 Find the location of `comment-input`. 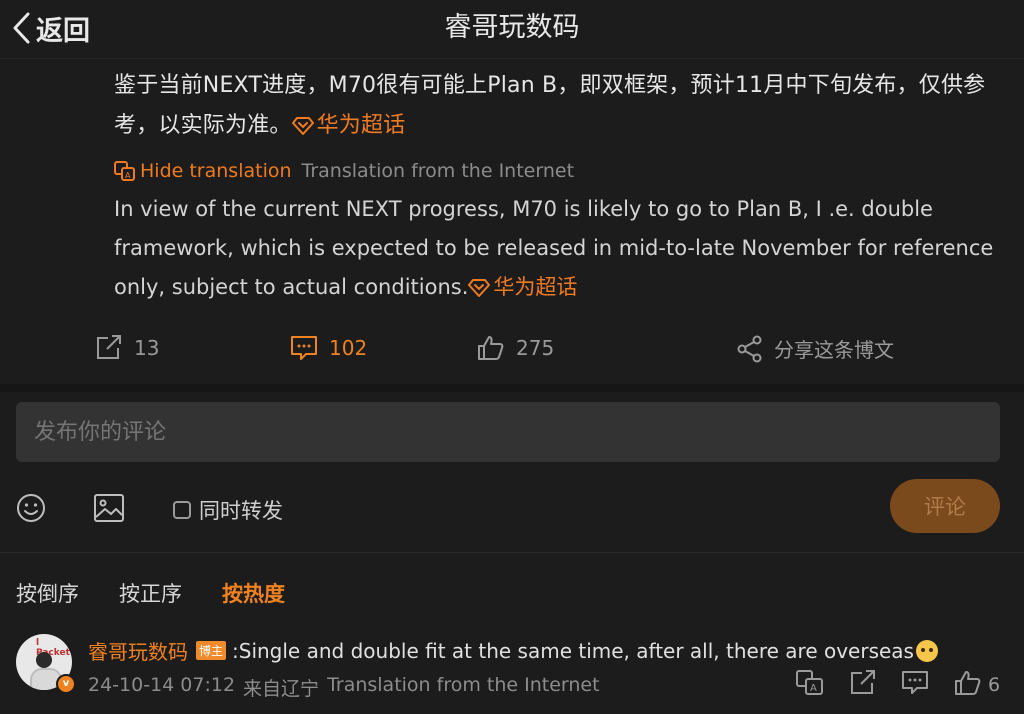

comment-input is located at coordinates (508, 432).